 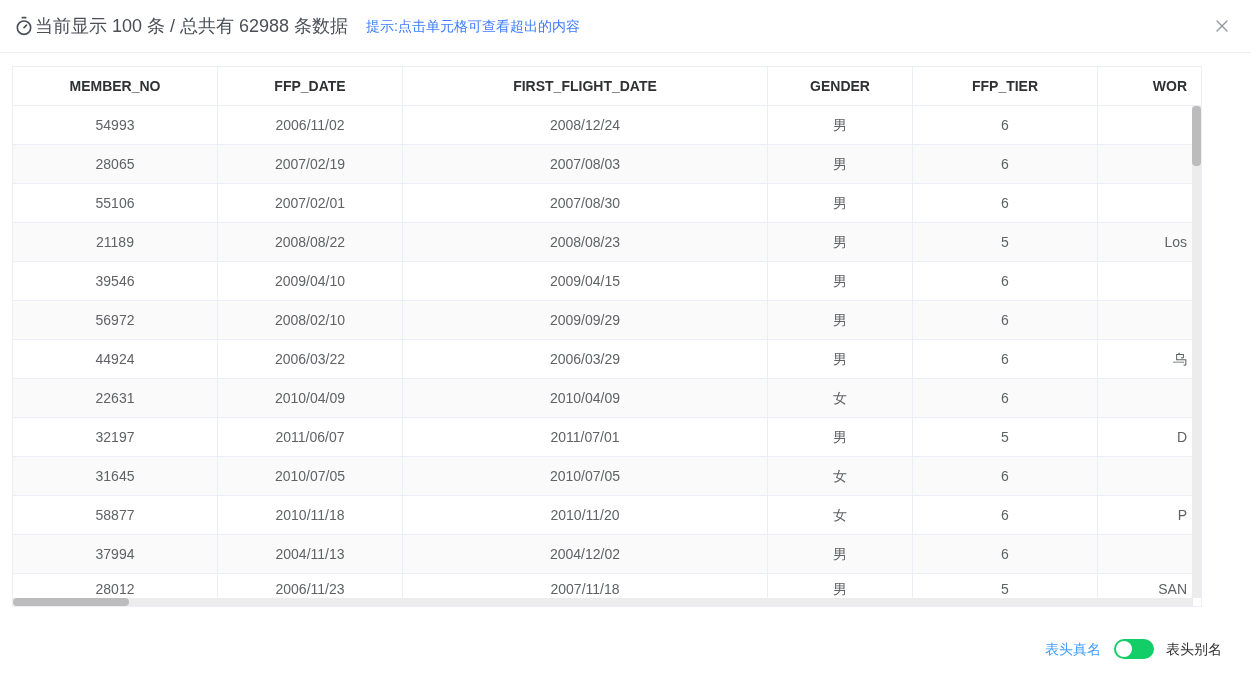 What do you see at coordinates (115, 515) in the screenshot?
I see `table-cell: 58877` at bounding box center [115, 515].